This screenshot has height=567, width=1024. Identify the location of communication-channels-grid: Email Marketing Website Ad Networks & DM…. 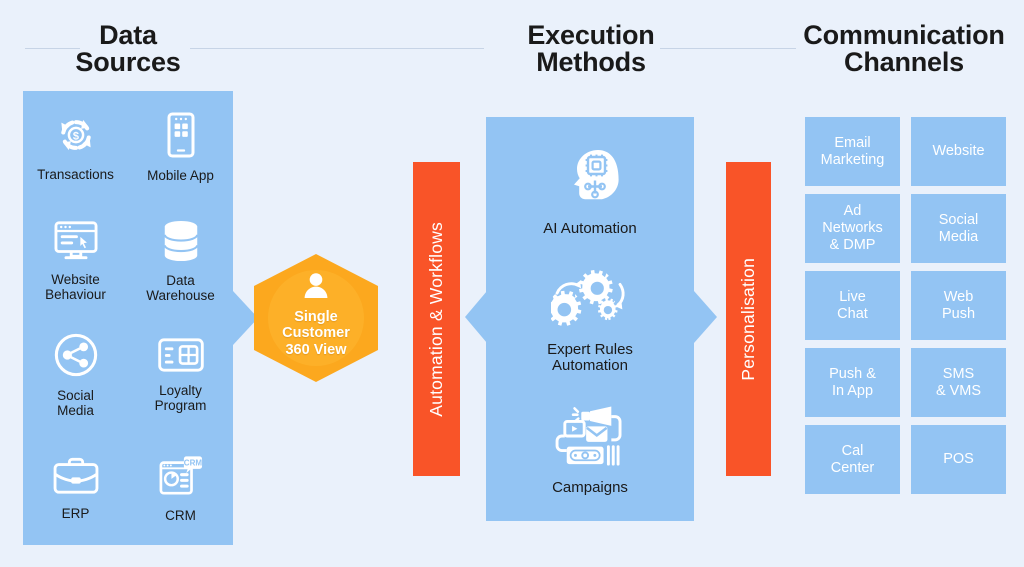
(905, 305).